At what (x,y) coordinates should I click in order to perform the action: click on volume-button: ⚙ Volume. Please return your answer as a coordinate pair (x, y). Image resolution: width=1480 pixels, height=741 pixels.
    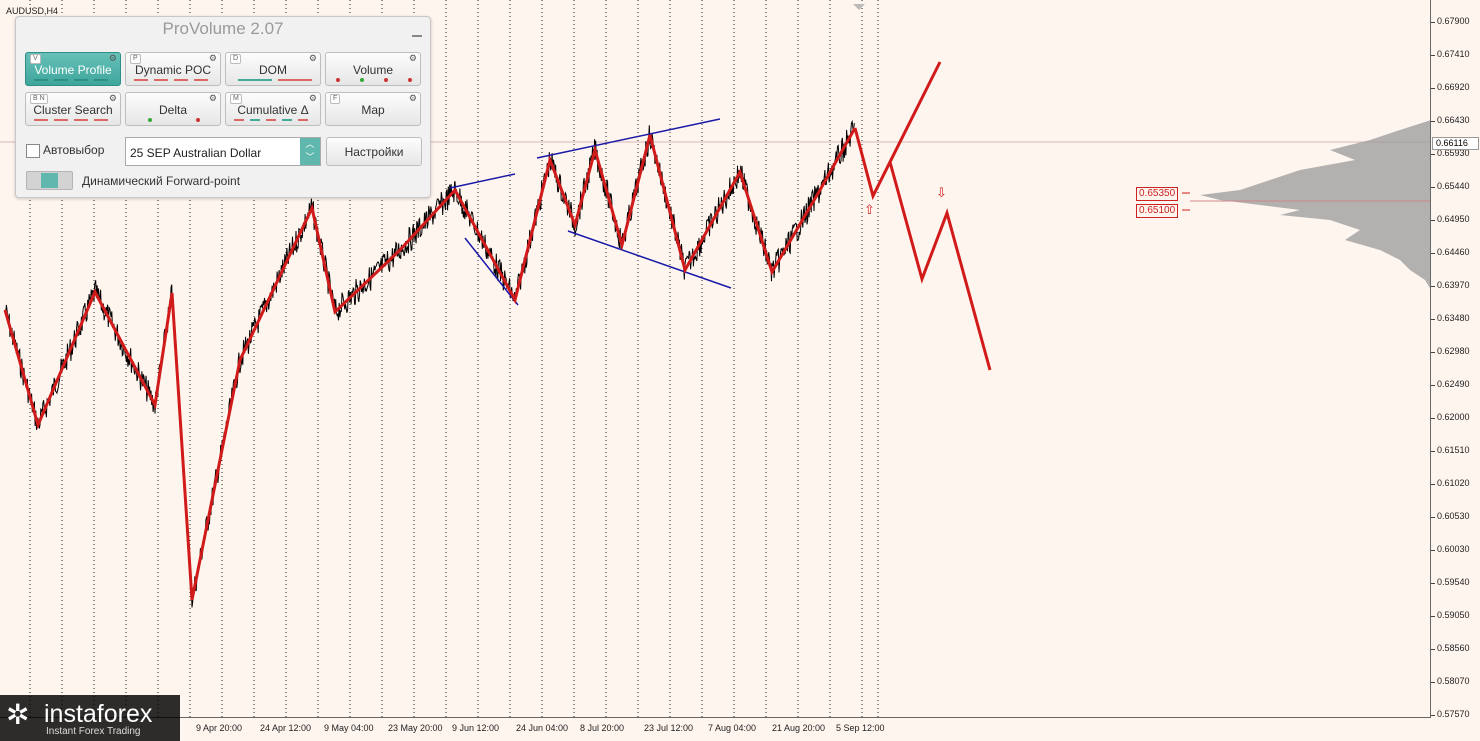
    Looking at the image, I should click on (373, 69).